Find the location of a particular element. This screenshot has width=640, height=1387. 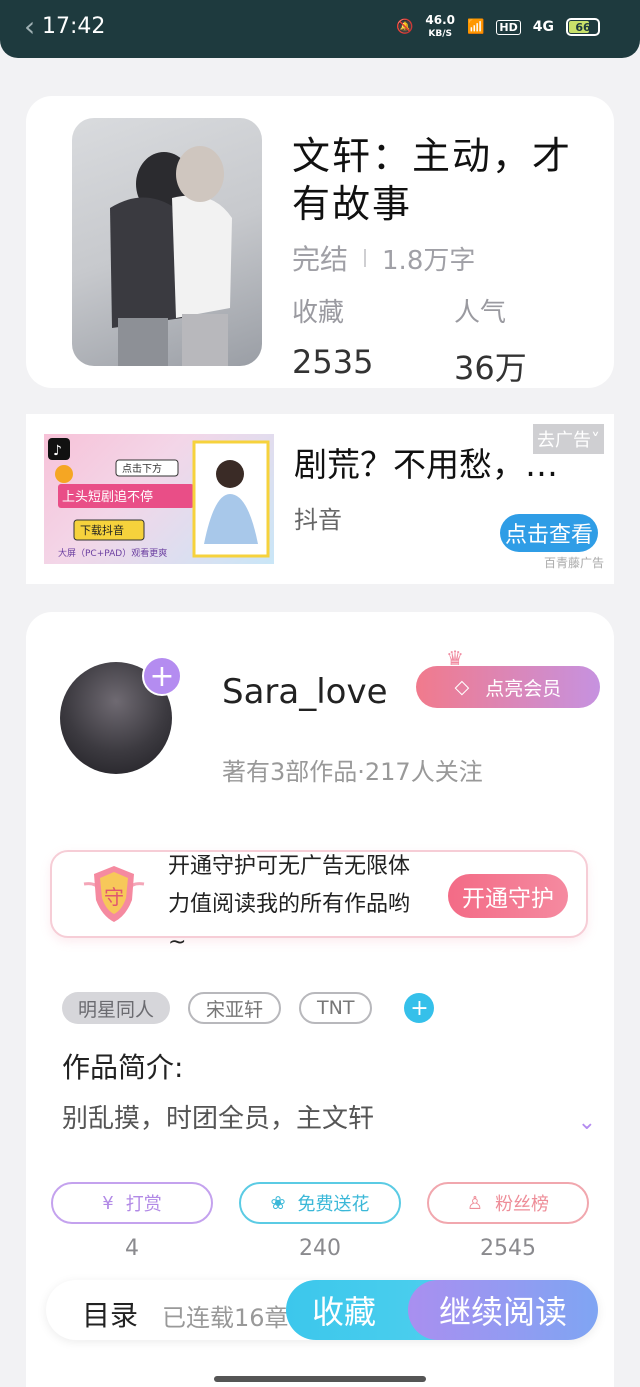

tag-item: 宋亚轩 is located at coordinates (235, 1008).